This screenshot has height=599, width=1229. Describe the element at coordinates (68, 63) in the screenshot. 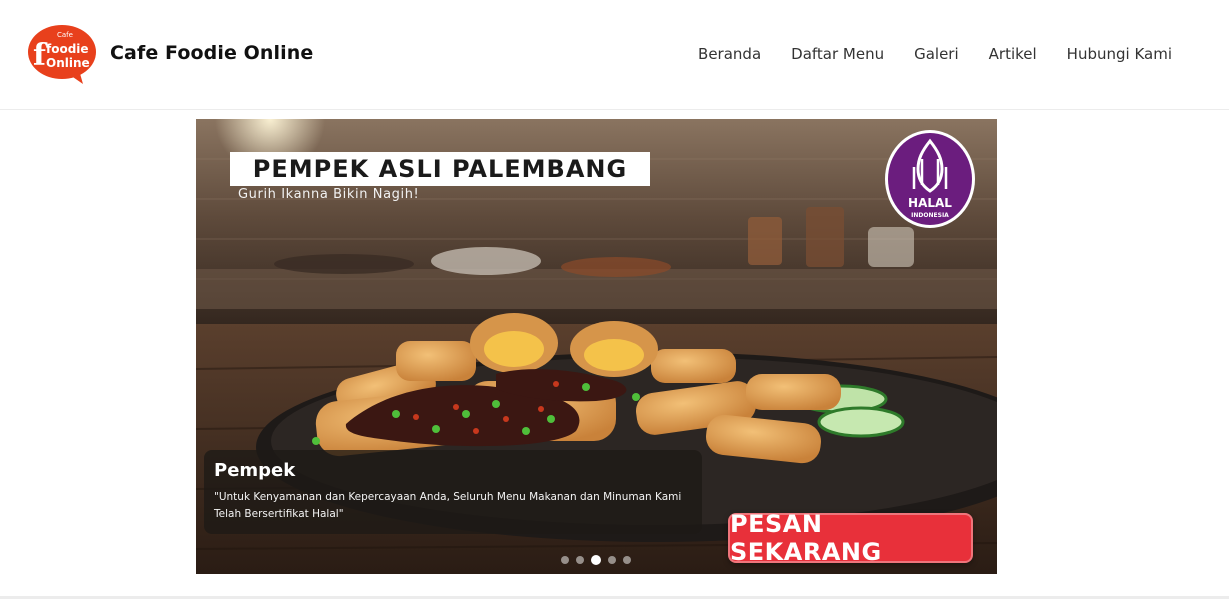

I see `logo-word-2: Online` at that location.